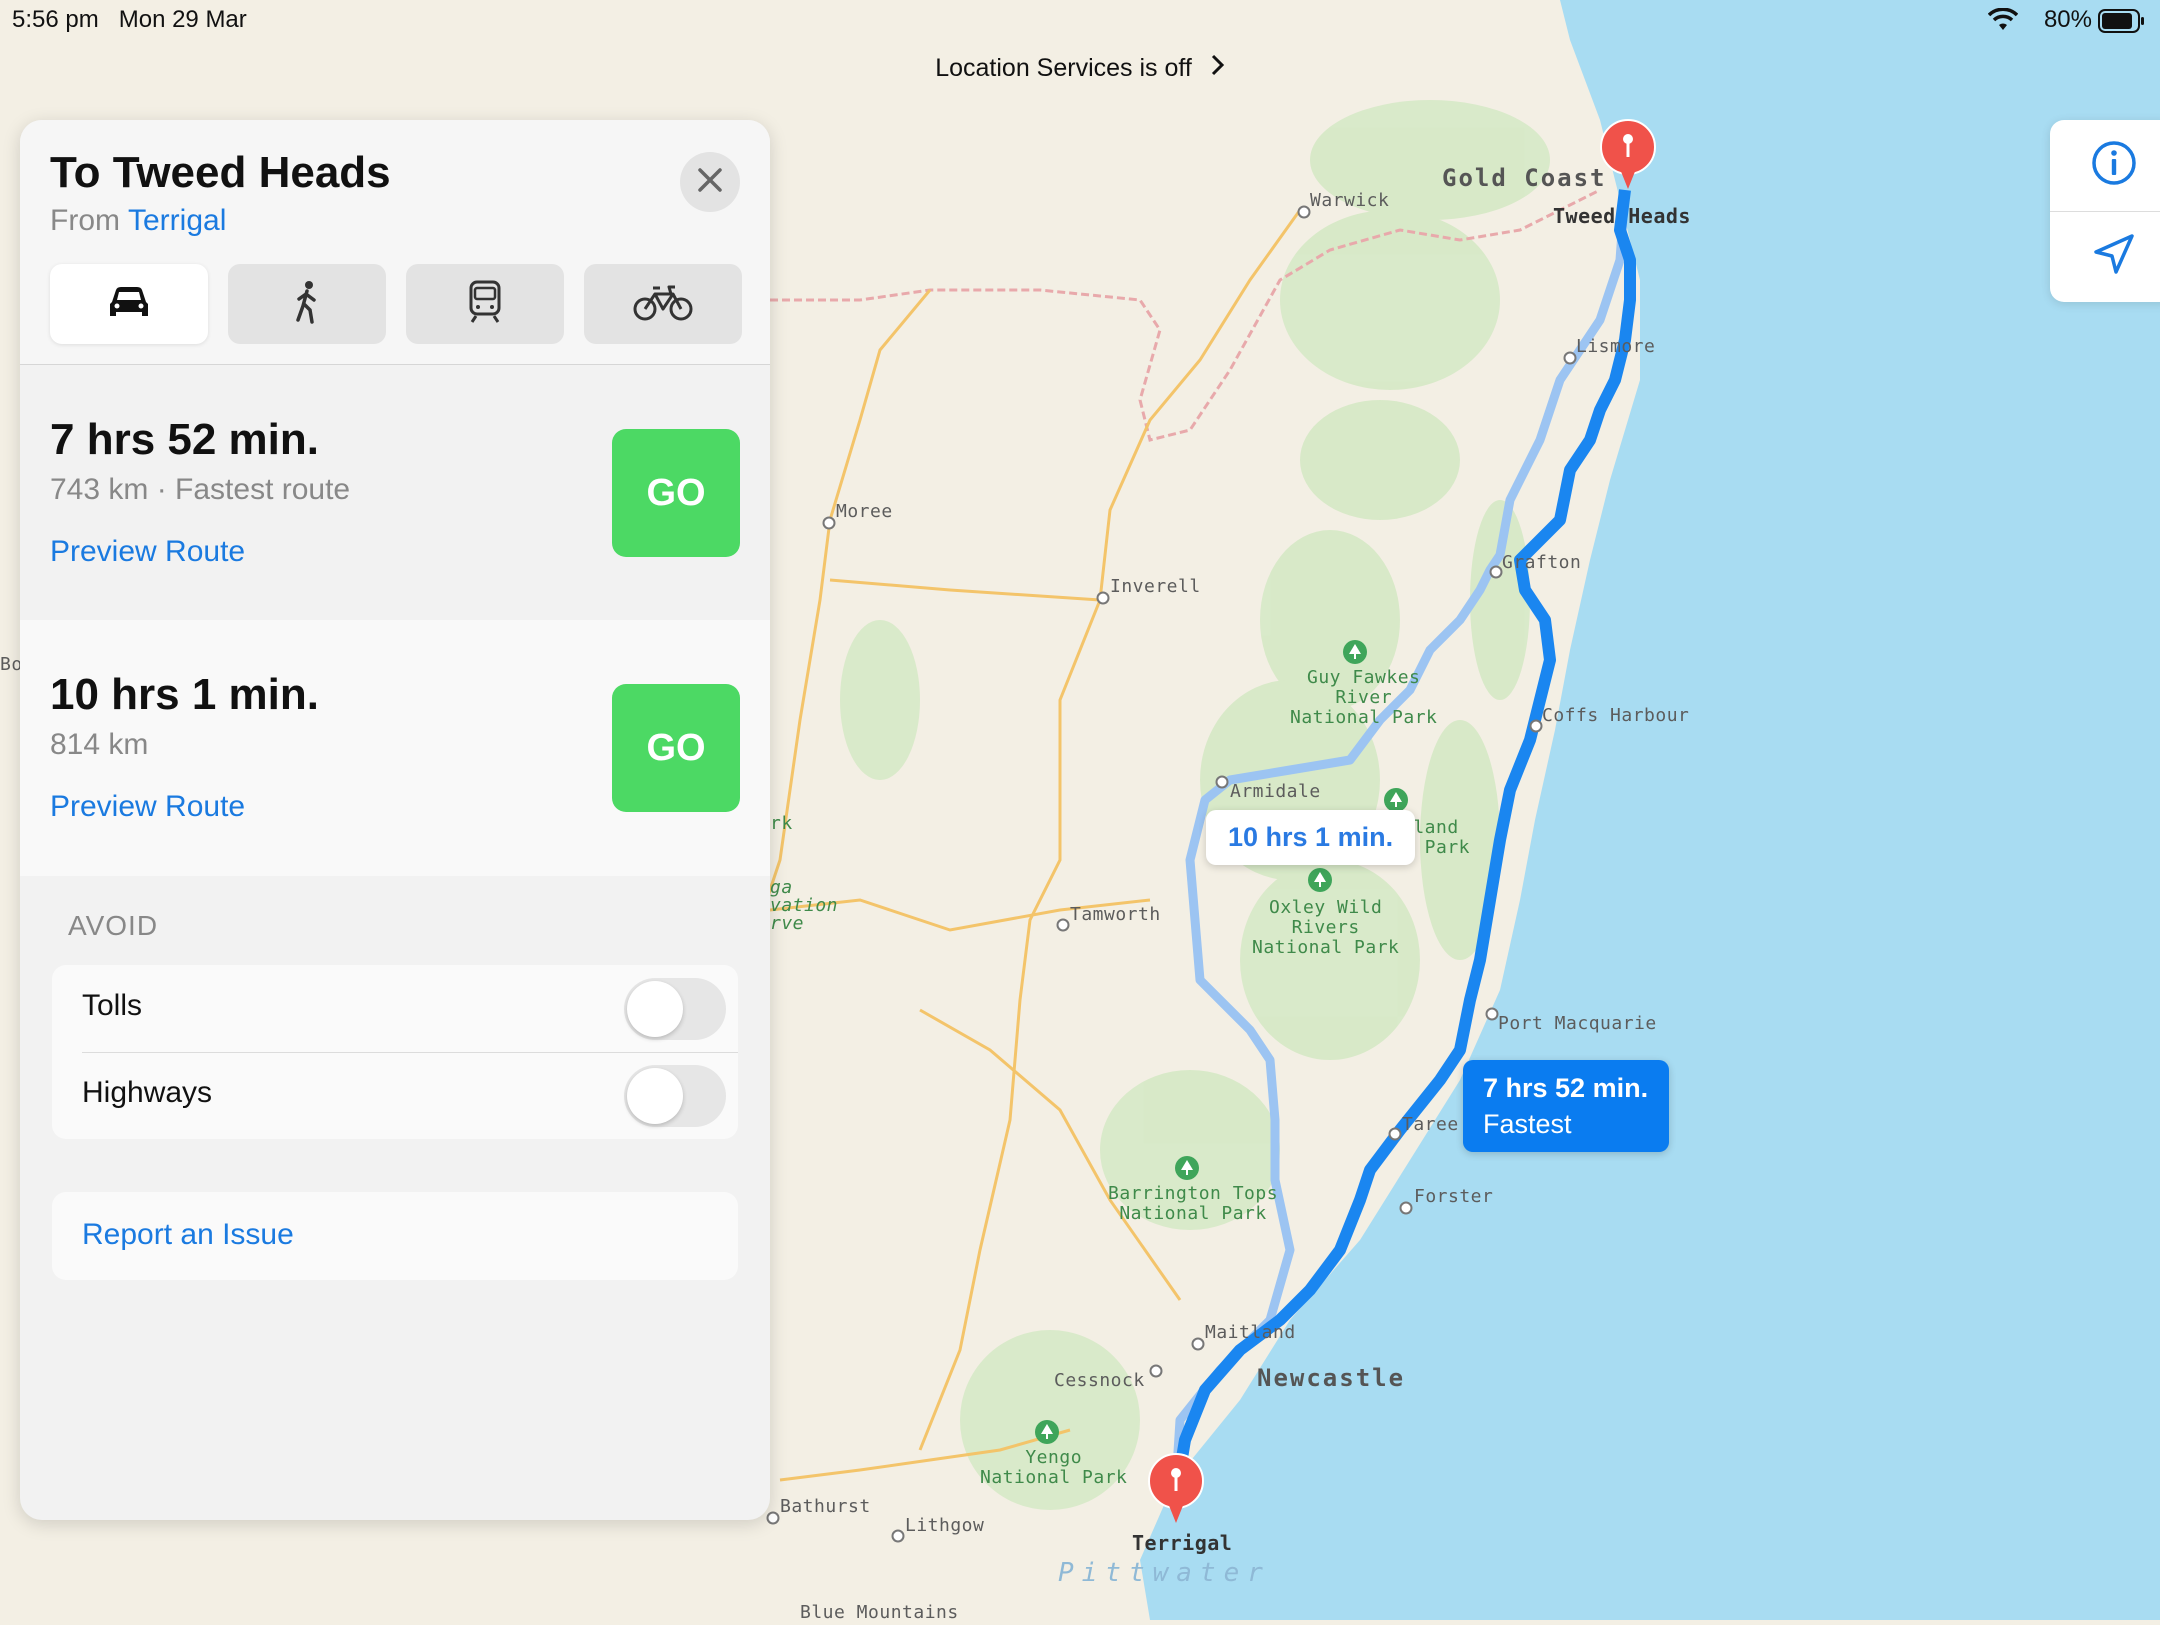 This screenshot has height=1625, width=2160. Describe the element at coordinates (1364, 697) in the screenshot. I see `map-label-guy-fawkes: Guy Fawkes River National Park` at that location.